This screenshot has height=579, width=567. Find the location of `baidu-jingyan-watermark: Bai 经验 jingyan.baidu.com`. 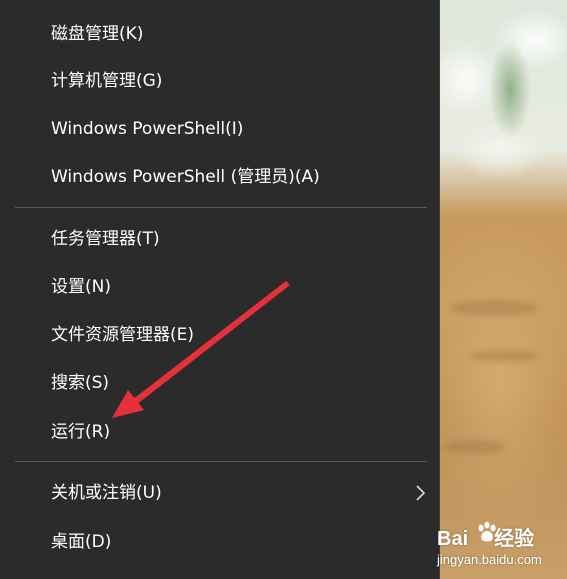

baidu-jingyan-watermark: Bai 经验 jingyan.baidu.com is located at coordinates (501, 547).